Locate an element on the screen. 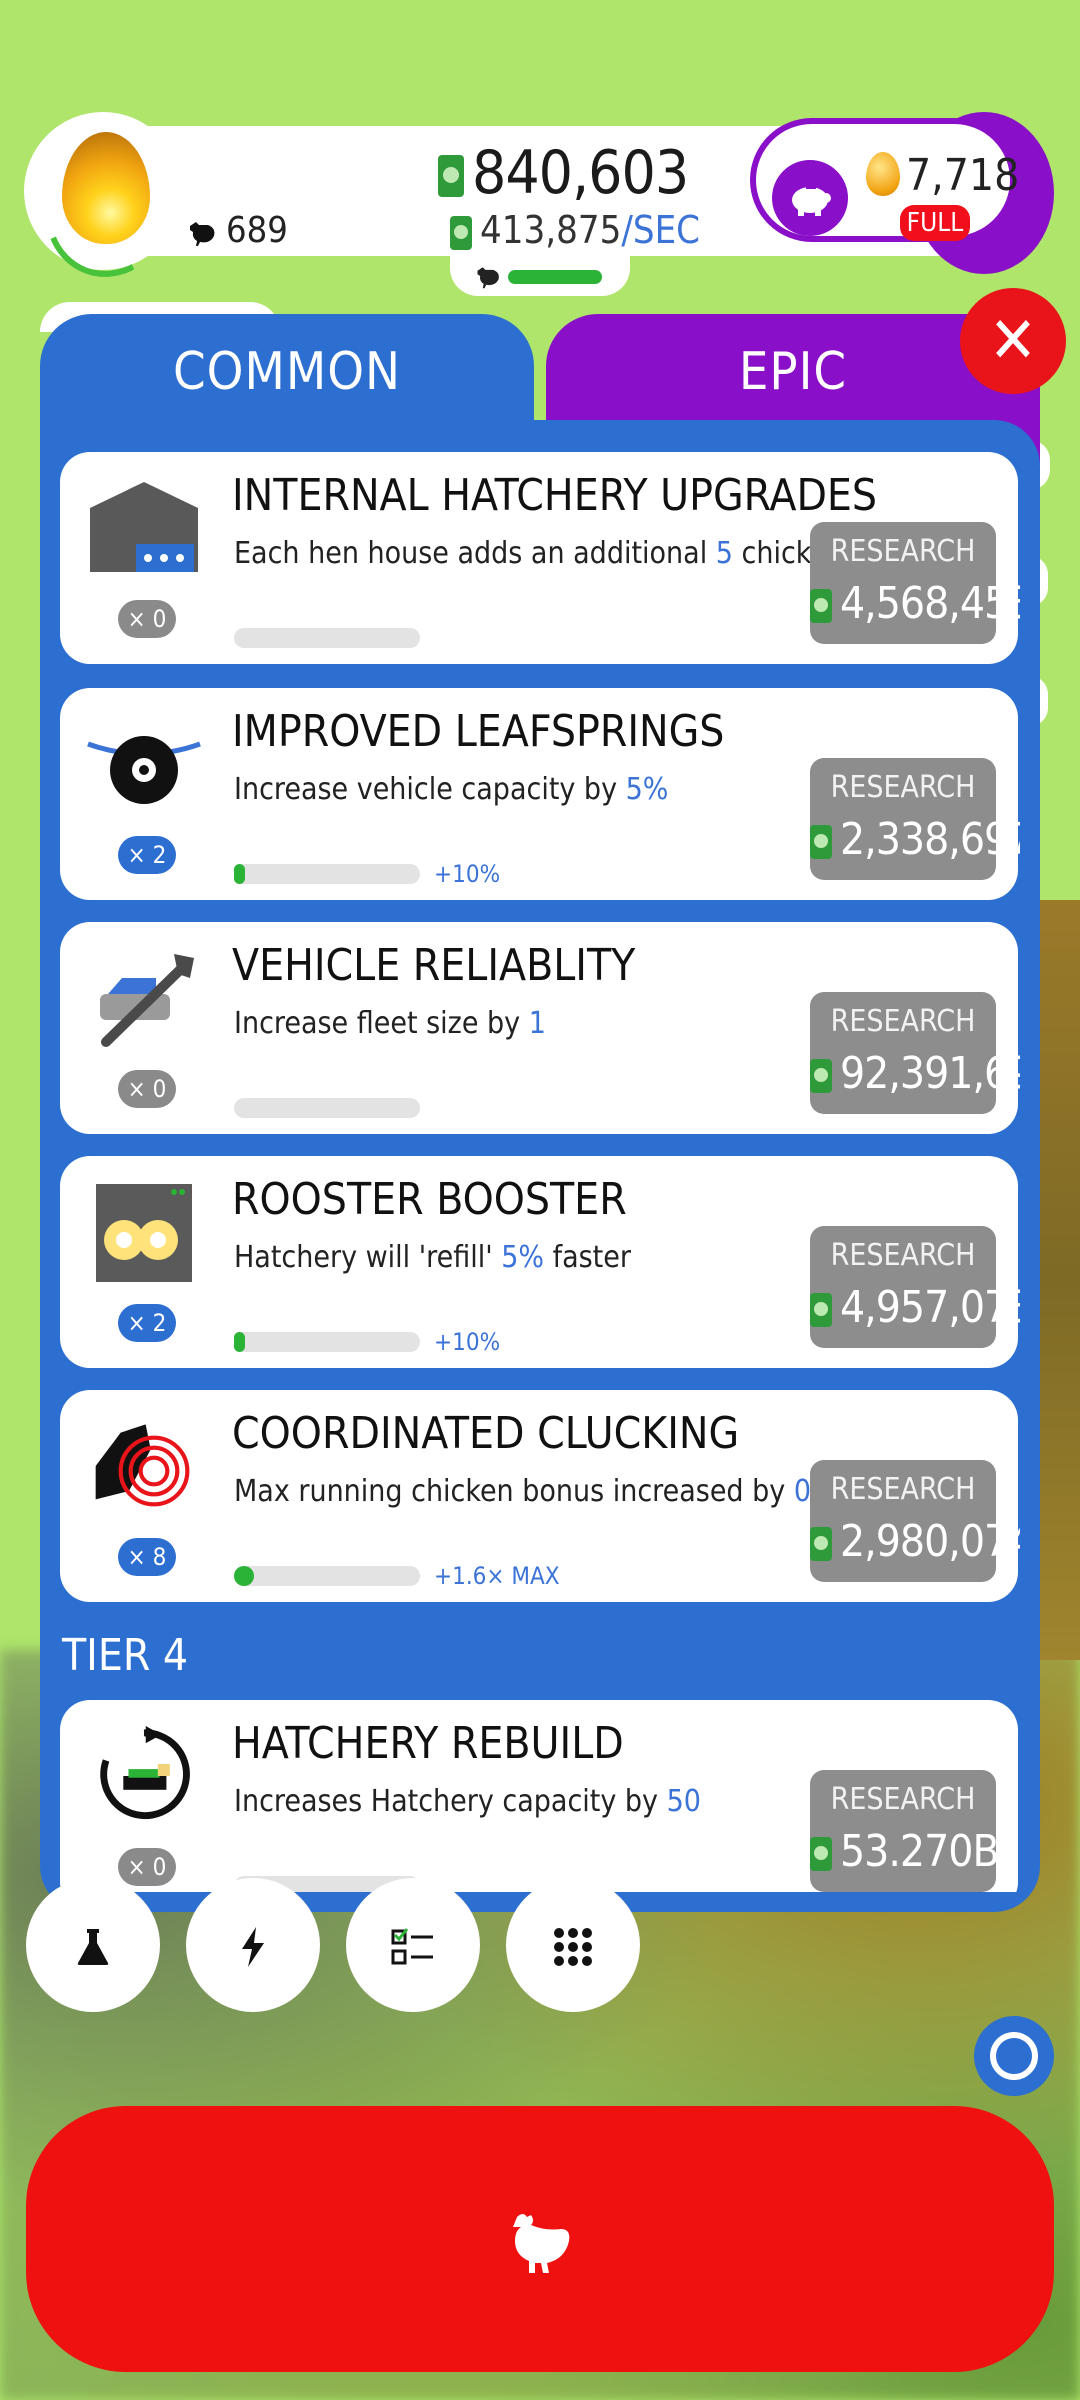  research-cost-value: 92,391,690 is located at coordinates (930, 1073).